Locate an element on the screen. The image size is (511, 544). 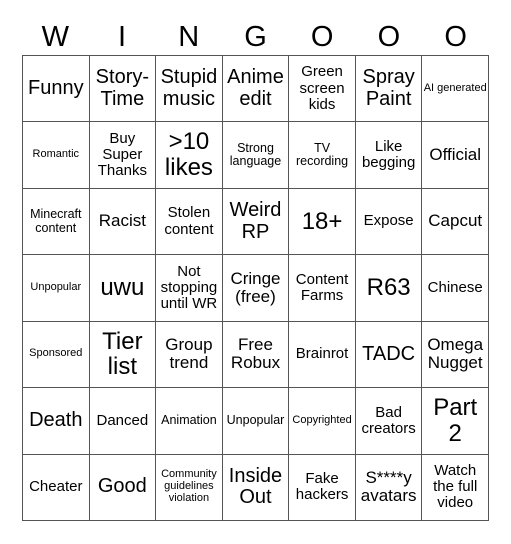
bingo-cell: Animation is located at coordinates (189, 421).